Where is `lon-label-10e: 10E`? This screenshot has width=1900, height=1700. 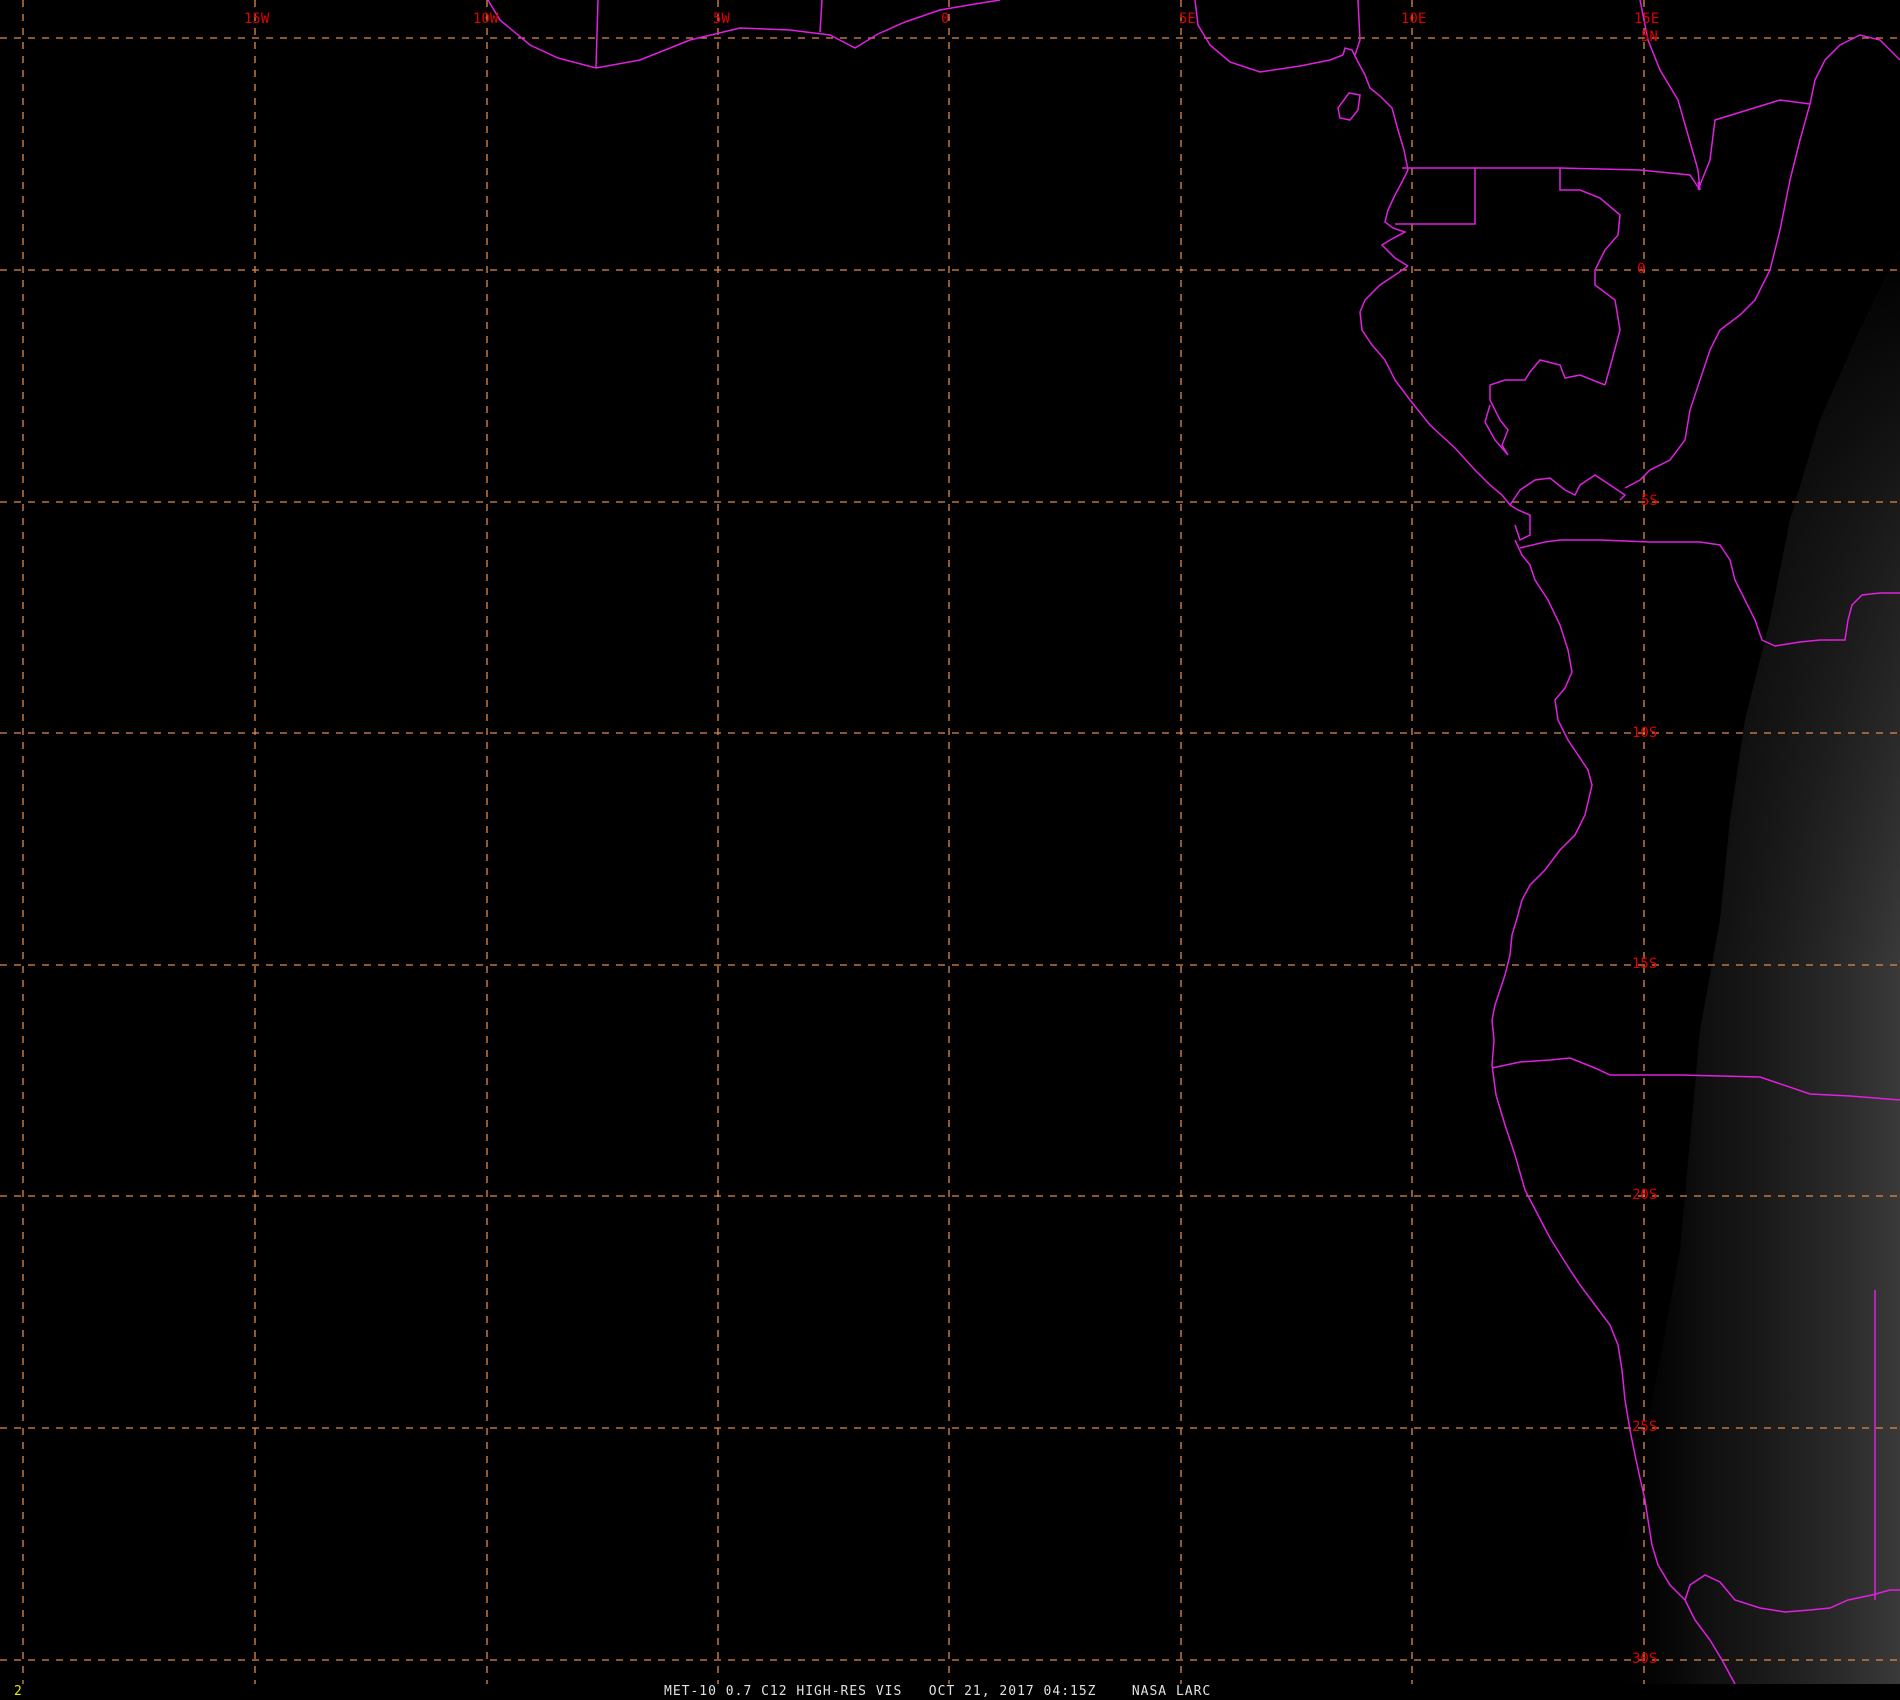 lon-label-10e: 10E is located at coordinates (1413, 19).